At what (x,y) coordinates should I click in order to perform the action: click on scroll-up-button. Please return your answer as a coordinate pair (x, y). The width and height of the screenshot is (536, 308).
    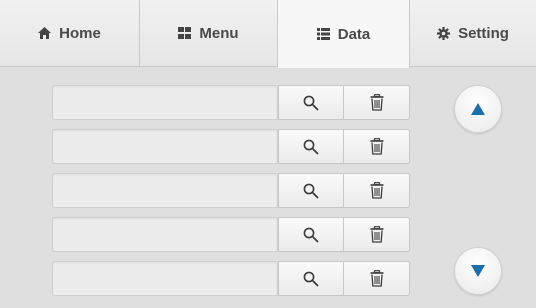
    Looking at the image, I should click on (478, 109).